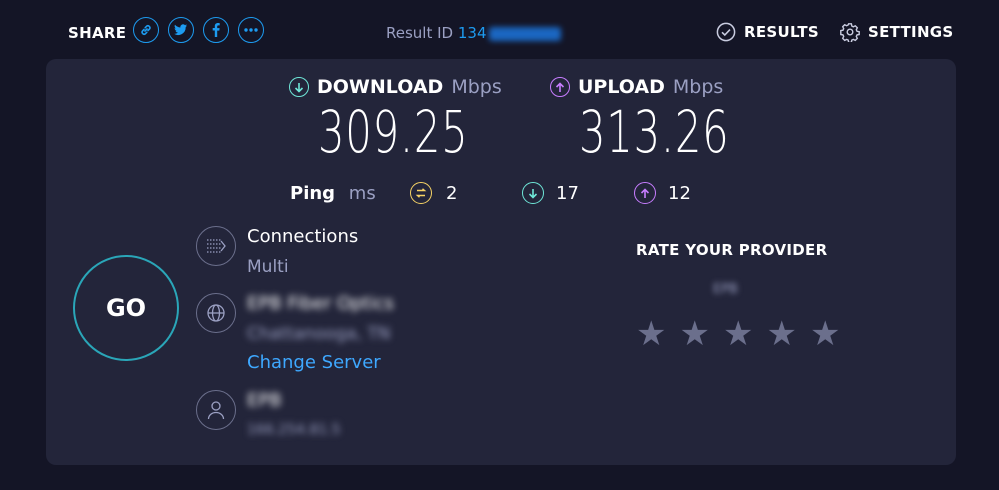  I want to click on rating-stars: ★ ★ ★ ★ ★, so click(738, 334).